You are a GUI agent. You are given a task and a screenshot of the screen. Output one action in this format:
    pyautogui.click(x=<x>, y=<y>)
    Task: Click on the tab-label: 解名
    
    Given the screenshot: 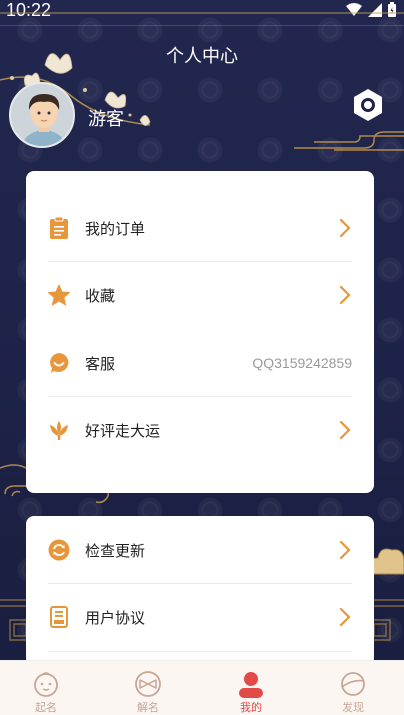 What is the action you would take?
    pyautogui.click(x=148, y=707)
    